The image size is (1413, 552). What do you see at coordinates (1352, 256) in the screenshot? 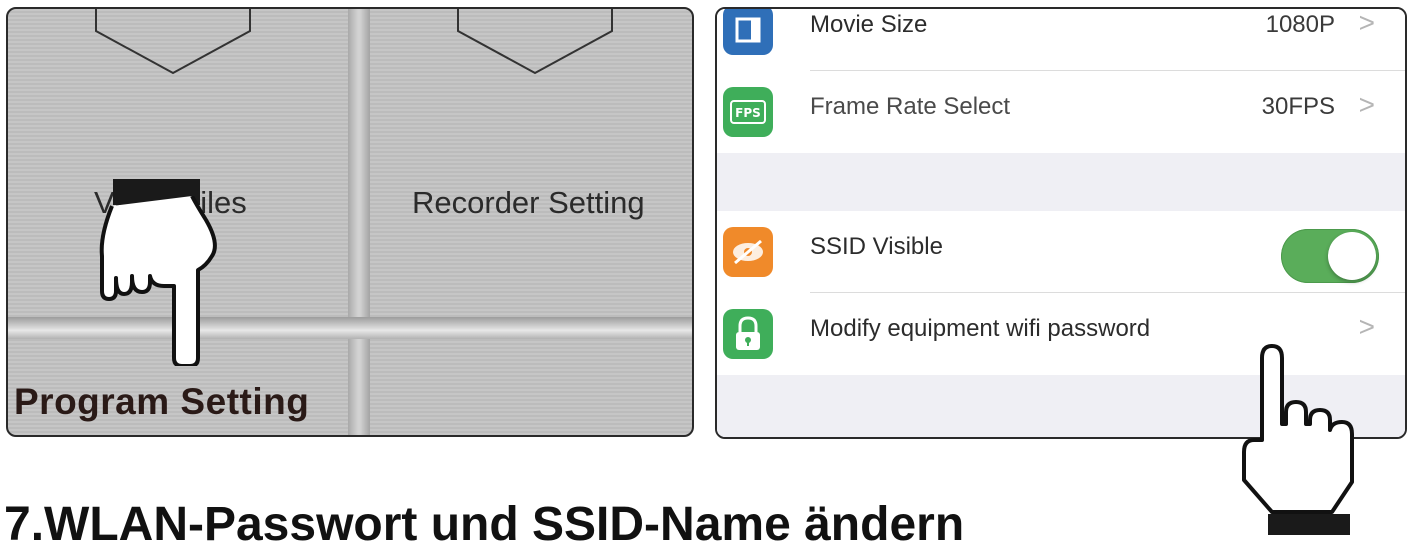
I see `toggle-knob` at bounding box center [1352, 256].